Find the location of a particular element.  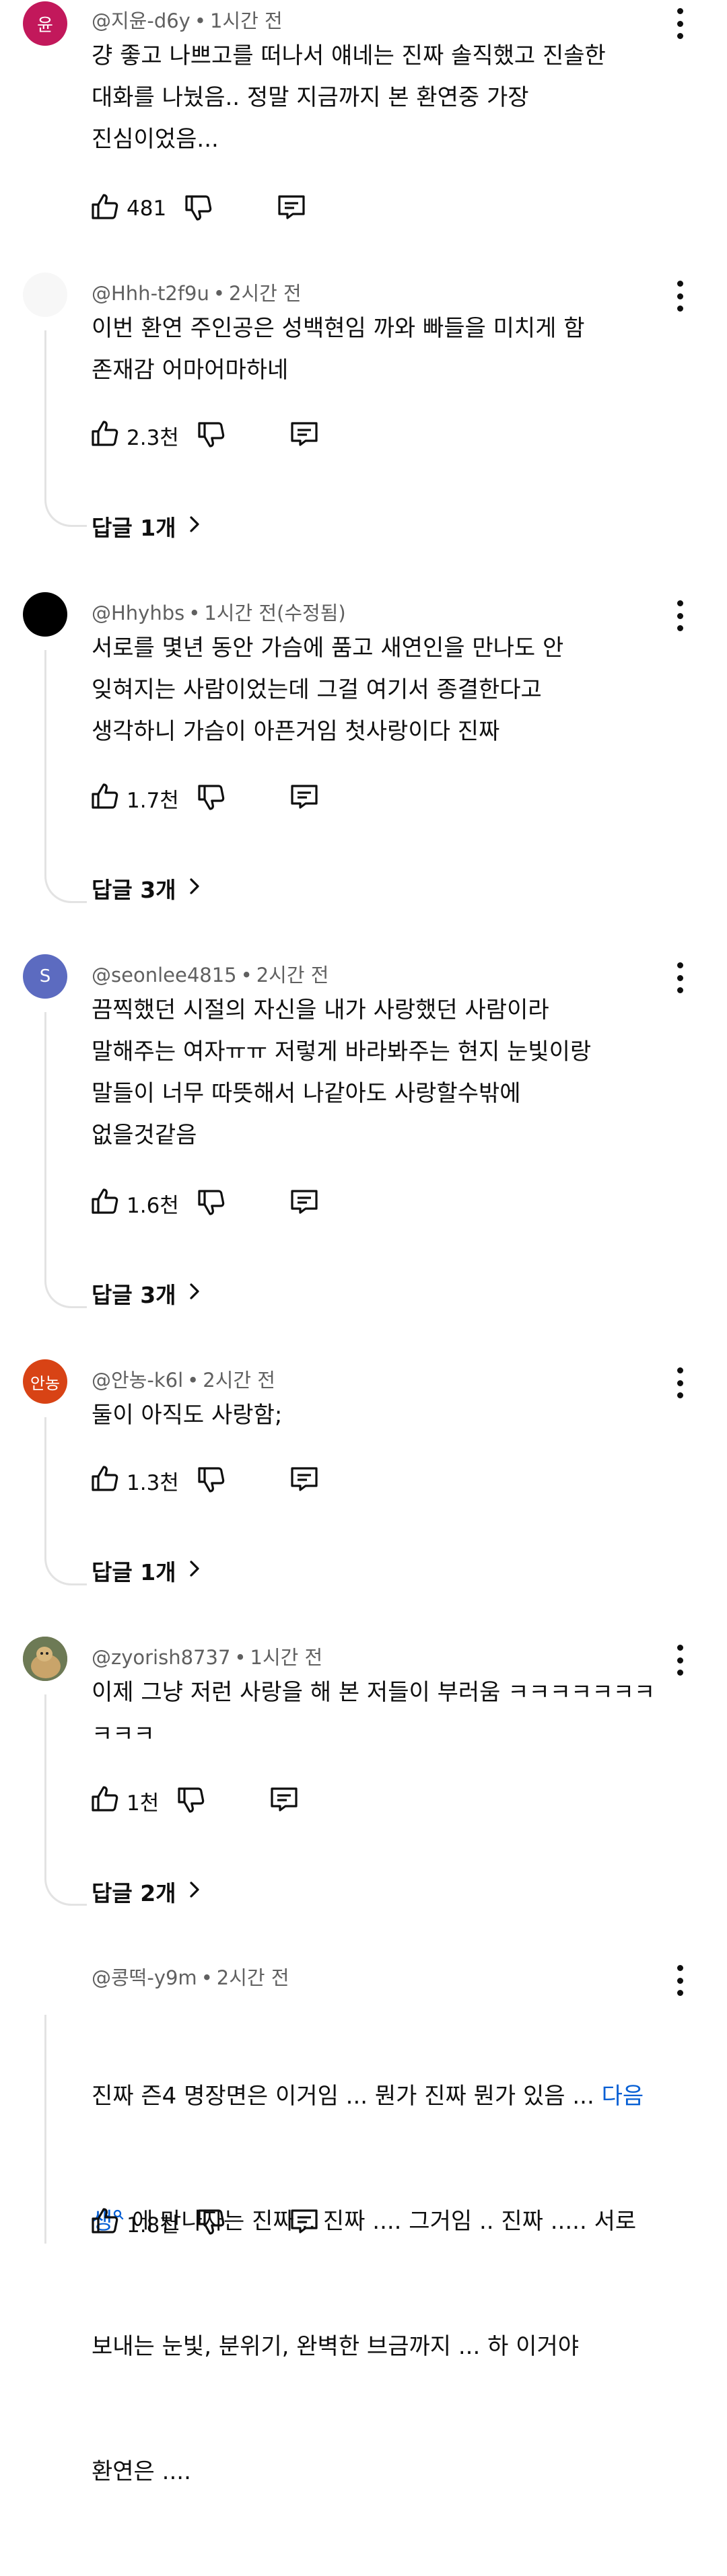

comment-time: 1시간 전 is located at coordinates (246, 20).